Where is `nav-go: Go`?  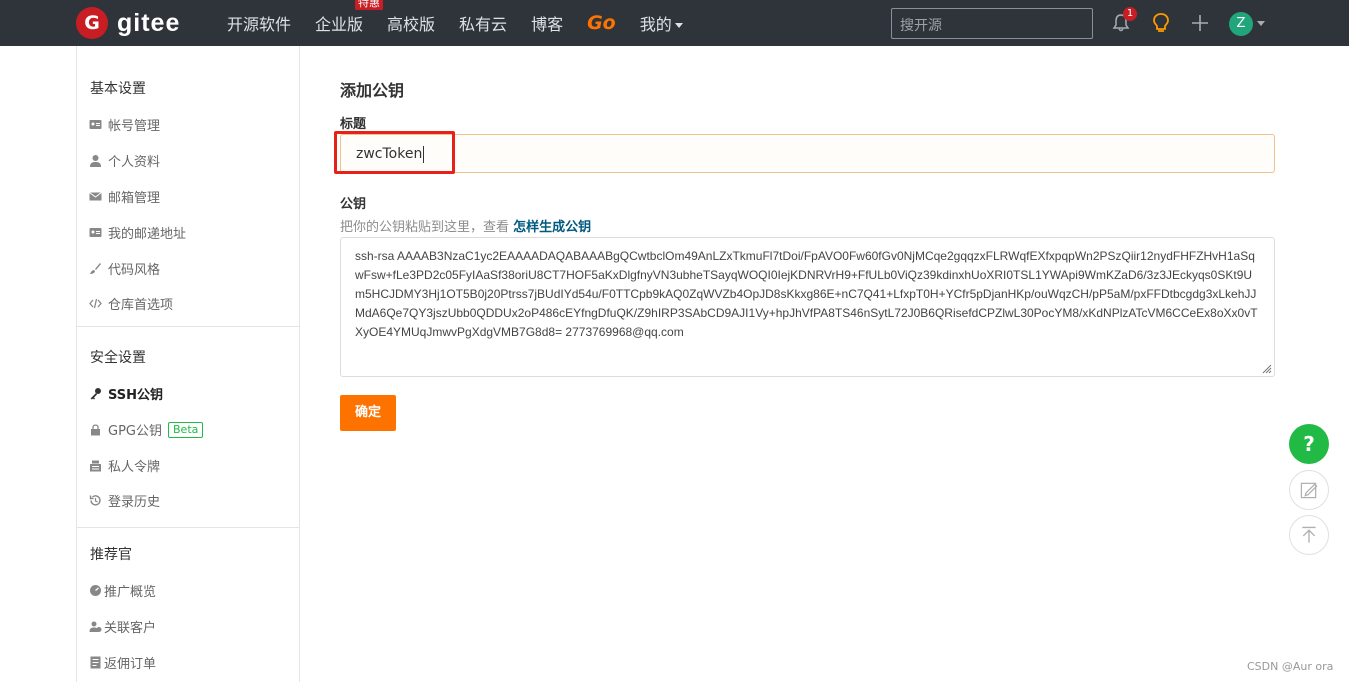 nav-go: Go is located at coordinates (601, 23).